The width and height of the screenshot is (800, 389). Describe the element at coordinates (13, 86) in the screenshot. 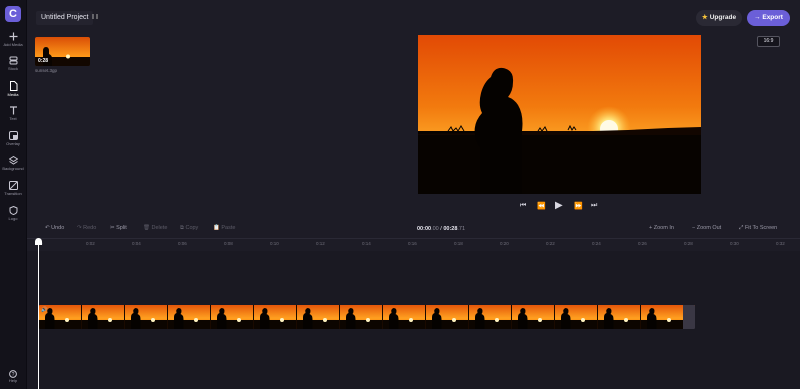

I see `file-icon` at that location.